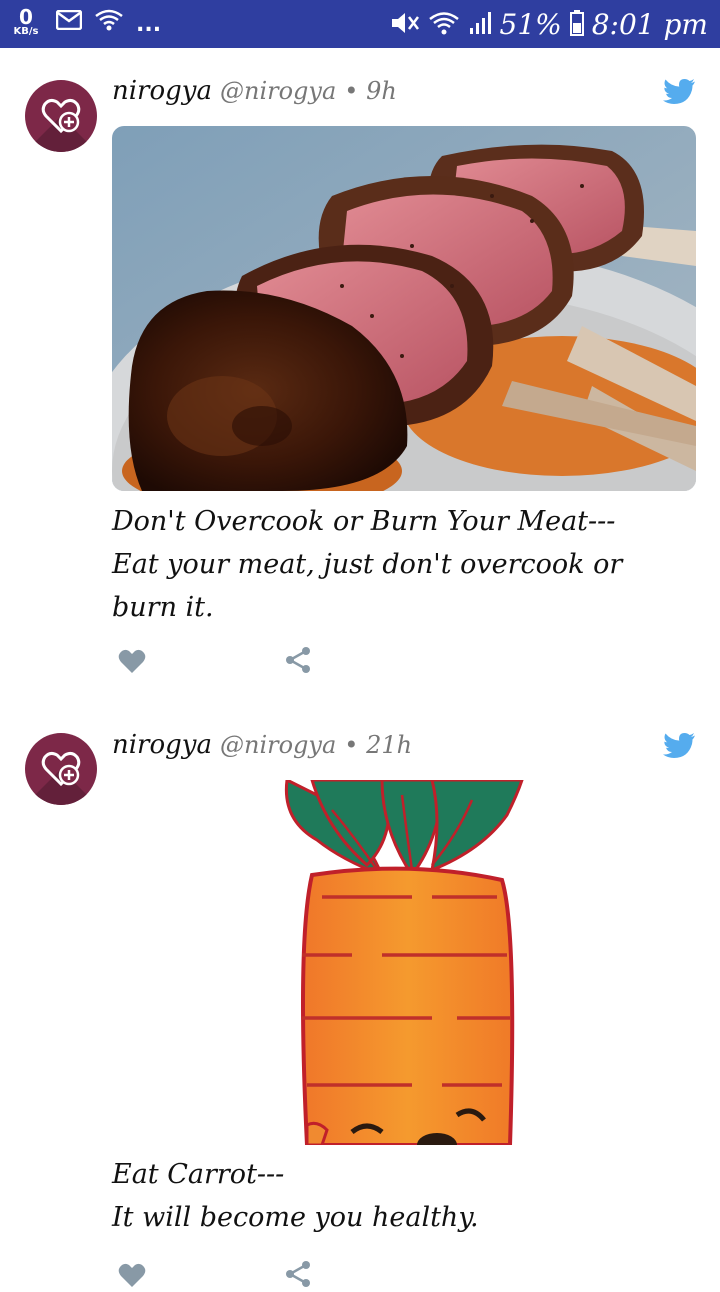 Image resolution: width=720 pixels, height=1292 pixels. I want to click on clock: 8:01 pm, so click(649, 24).